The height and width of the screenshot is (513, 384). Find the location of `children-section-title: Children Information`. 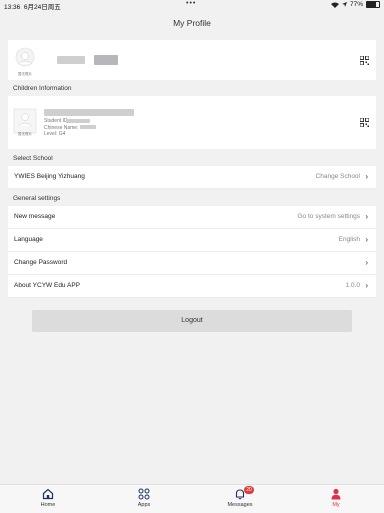

children-section-title: Children Information is located at coordinates (42, 88).